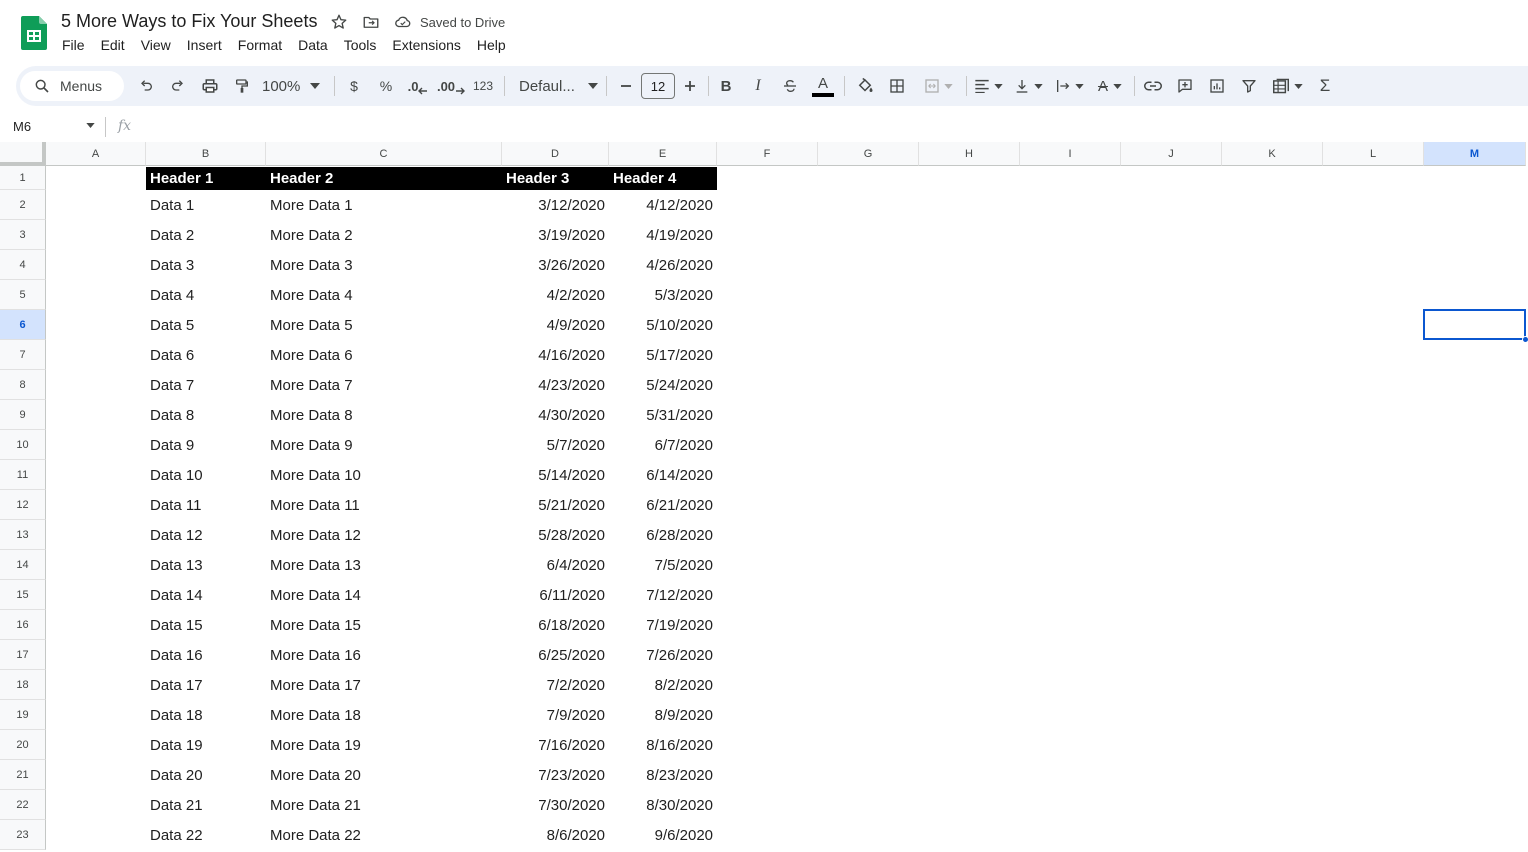 The width and height of the screenshot is (1528, 852). I want to click on table-cell: 7/16/2020, so click(555, 745).